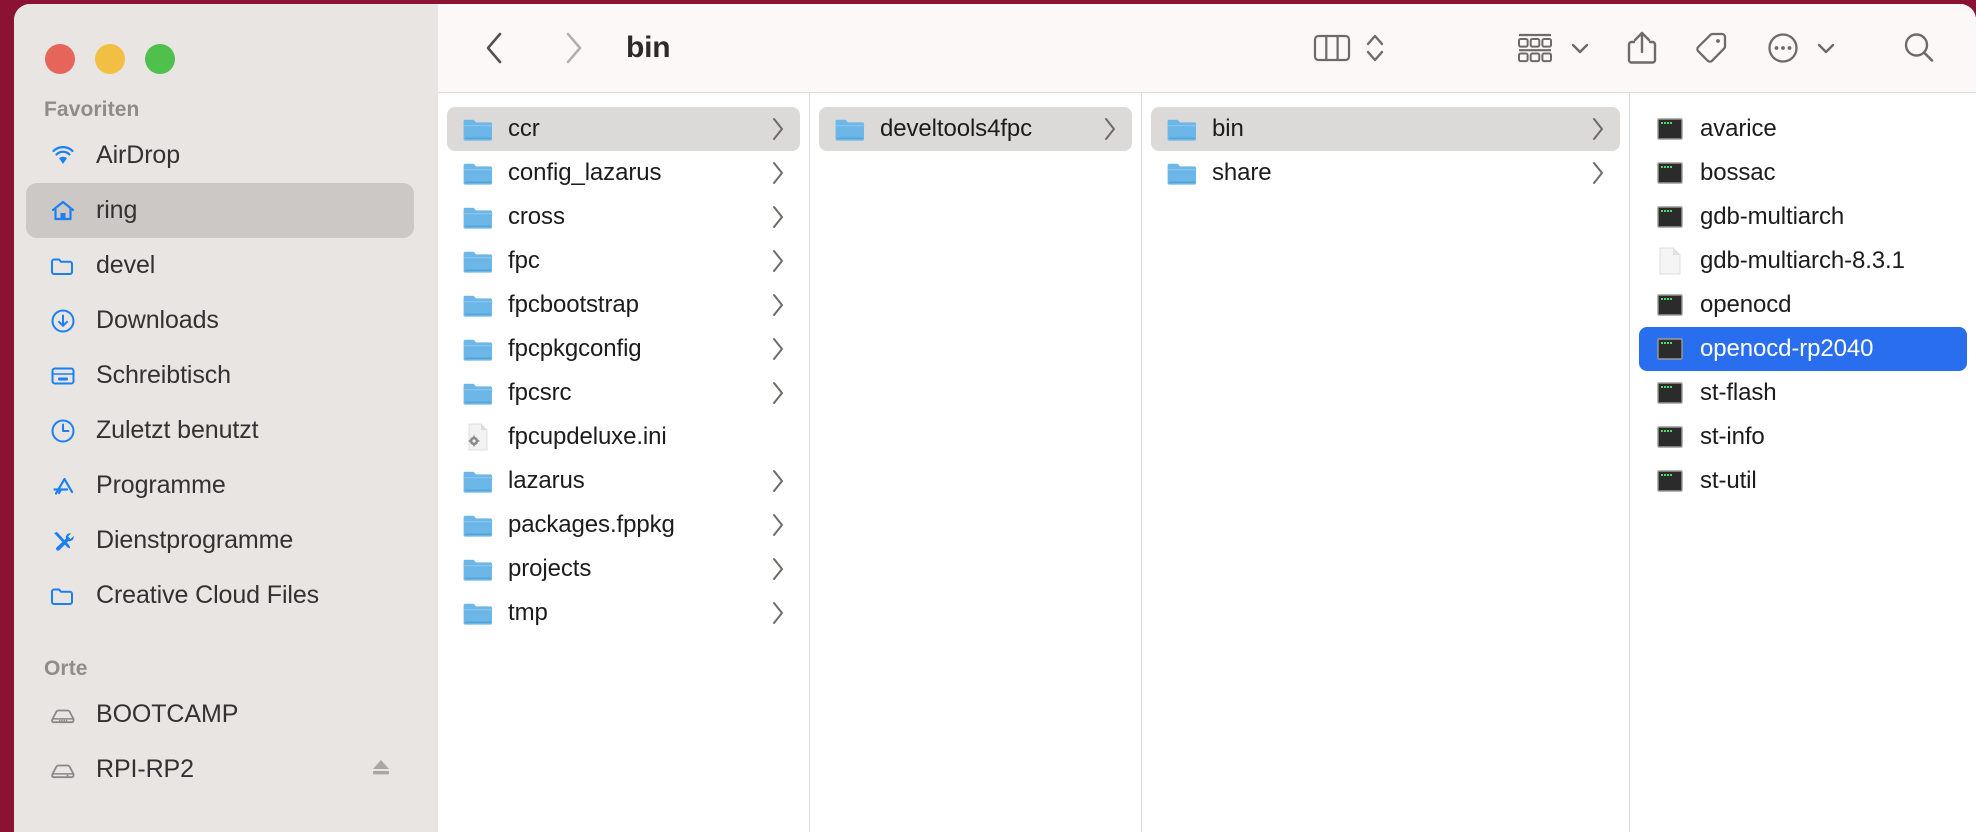 This screenshot has height=832, width=1976. Describe the element at coordinates (208, 595) in the screenshot. I see `sidebar-item-label: Creative Cloud Files` at that location.